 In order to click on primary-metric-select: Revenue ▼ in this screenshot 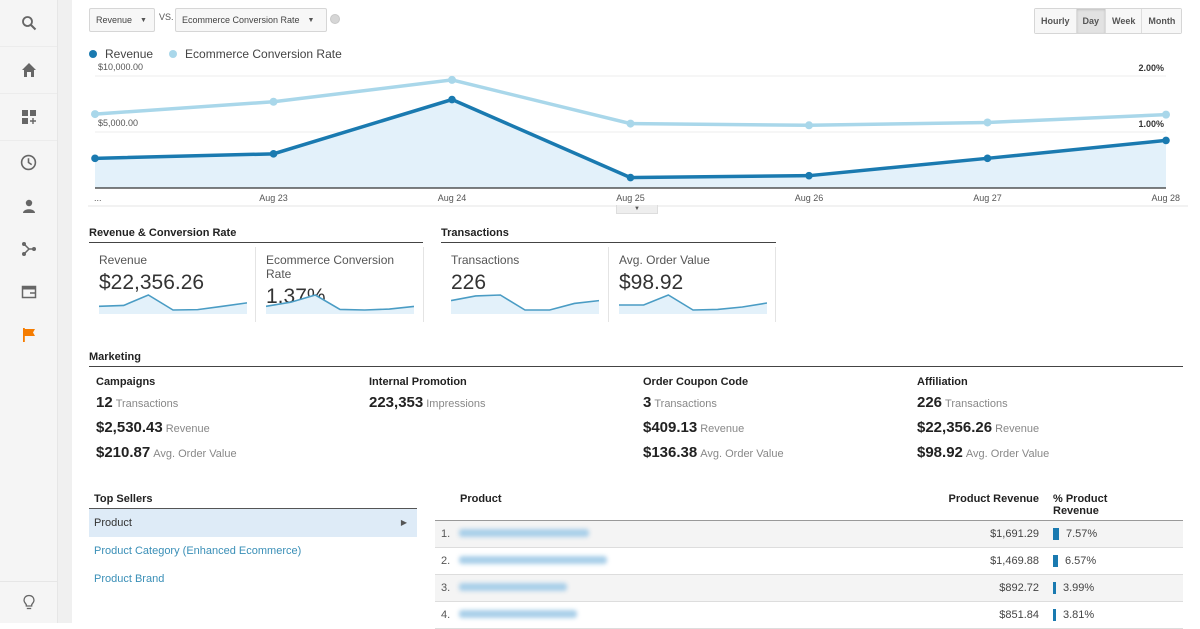, I will do `click(122, 20)`.